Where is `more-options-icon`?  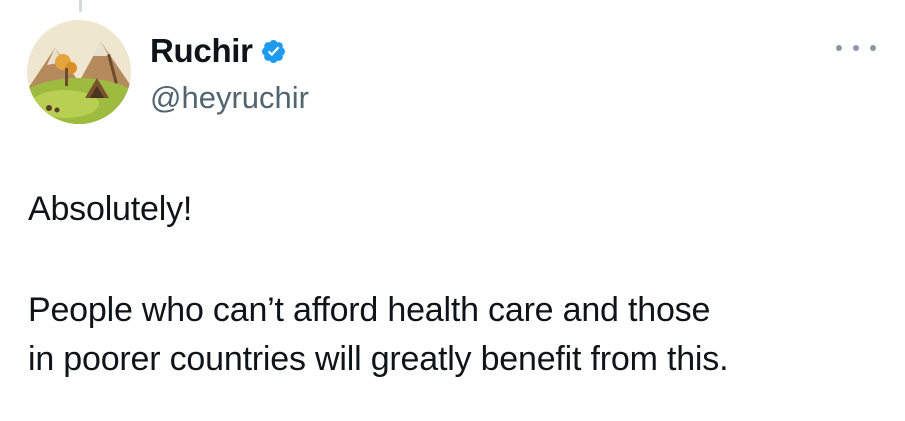
more-options-icon is located at coordinates (856, 48).